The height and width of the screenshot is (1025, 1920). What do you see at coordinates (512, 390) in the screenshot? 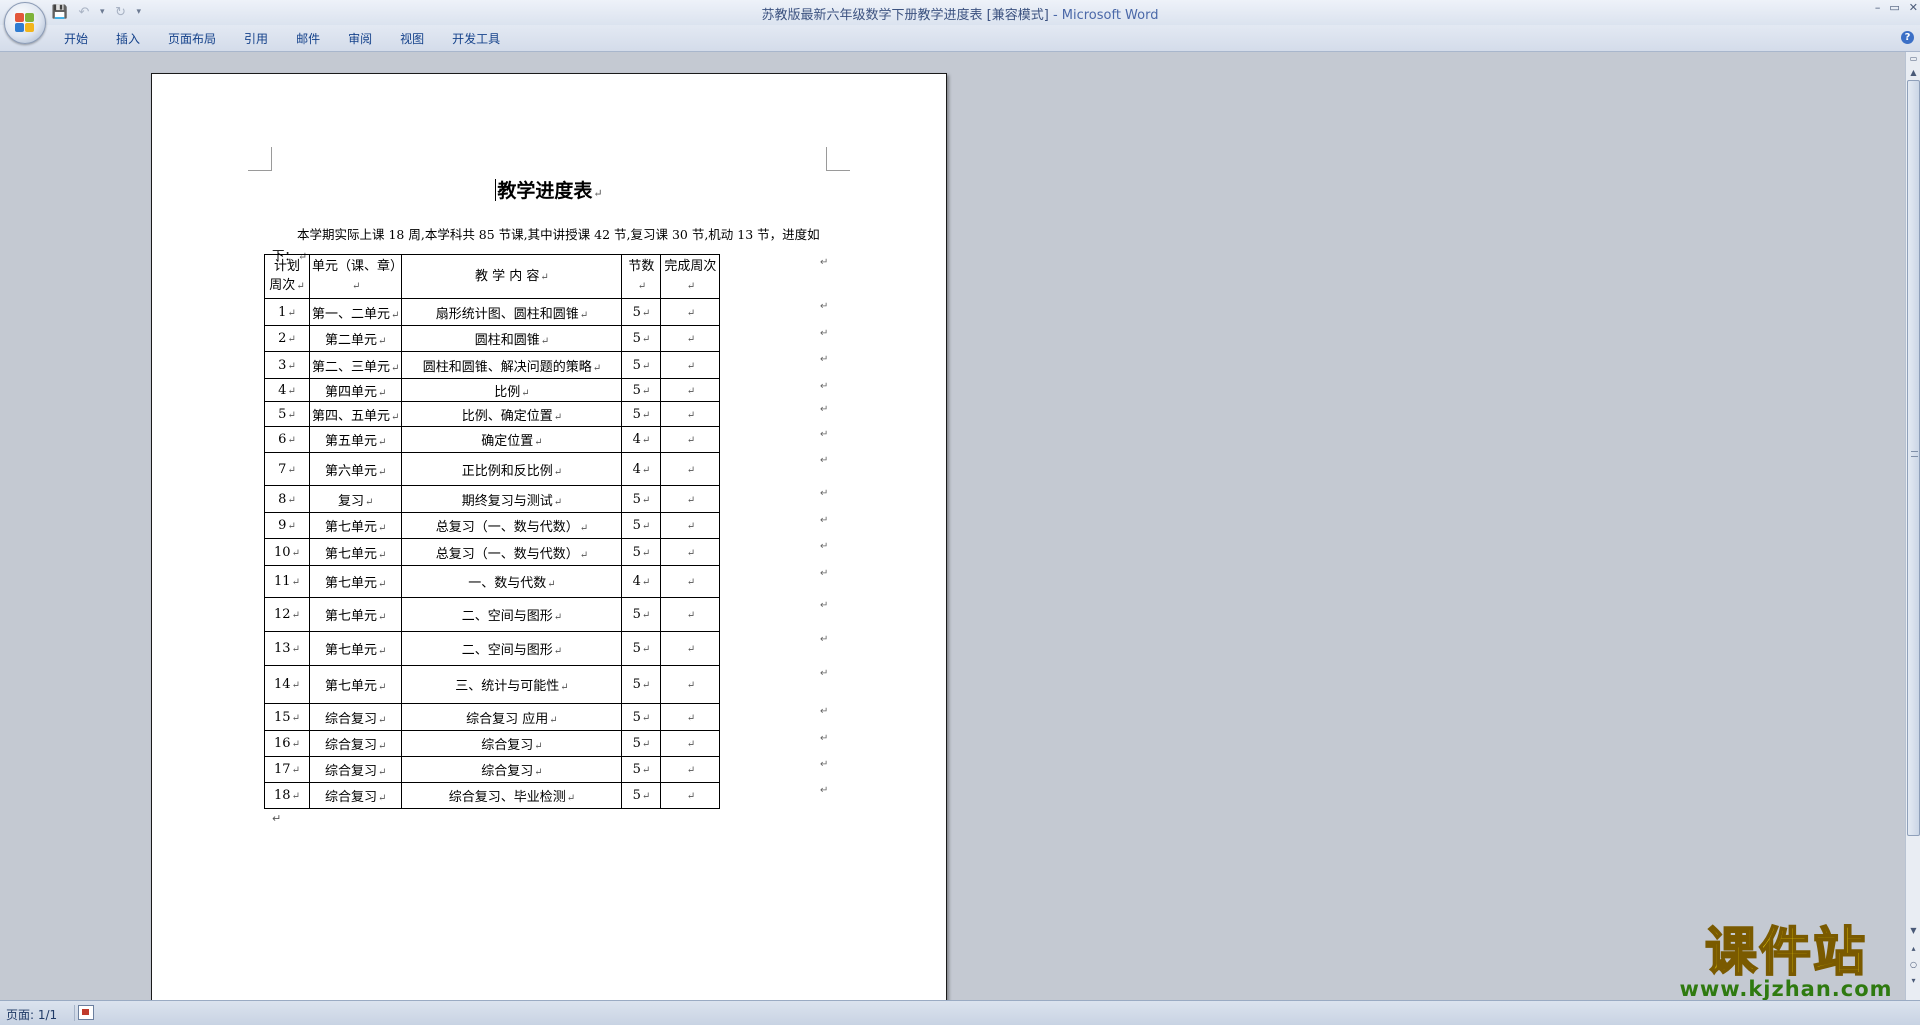
I see `table-cell: 比例↵` at bounding box center [512, 390].